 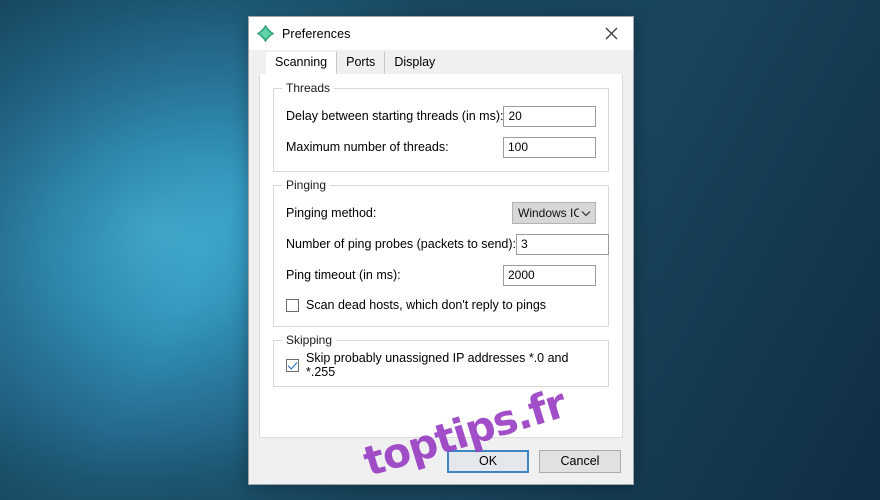 What do you see at coordinates (441, 461) in the screenshot?
I see `dialog-footer: OK Cancel` at bounding box center [441, 461].